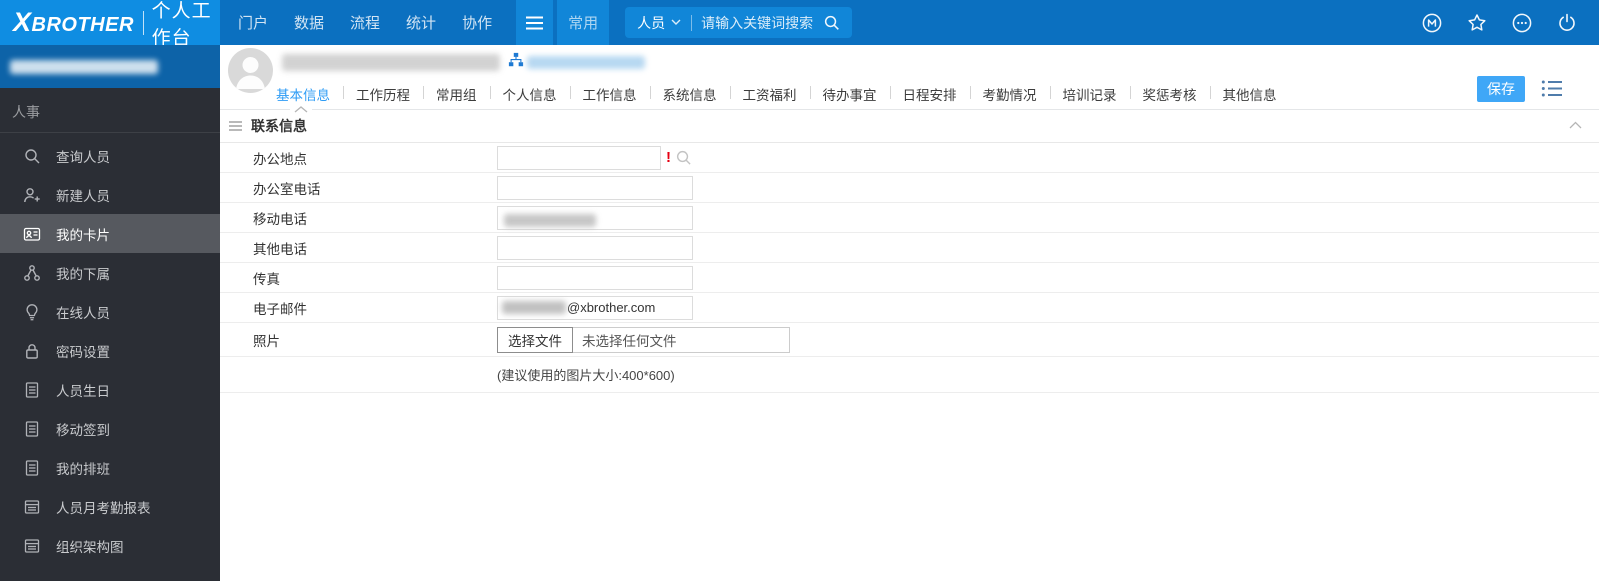 The width and height of the screenshot is (1599, 581). I want to click on tab-work-info: 工作信息, so click(609, 94).